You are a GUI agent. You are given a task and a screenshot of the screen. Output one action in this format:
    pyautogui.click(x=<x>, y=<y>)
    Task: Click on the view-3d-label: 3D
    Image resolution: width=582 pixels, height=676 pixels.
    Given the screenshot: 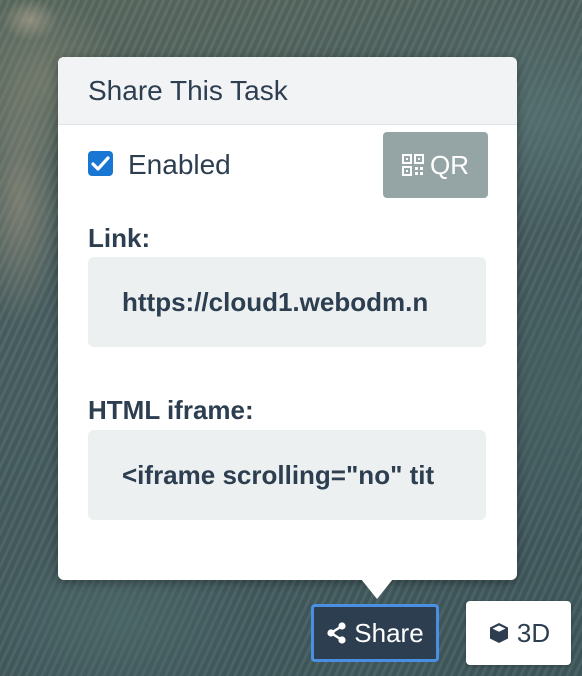 What is the action you would take?
    pyautogui.click(x=533, y=632)
    